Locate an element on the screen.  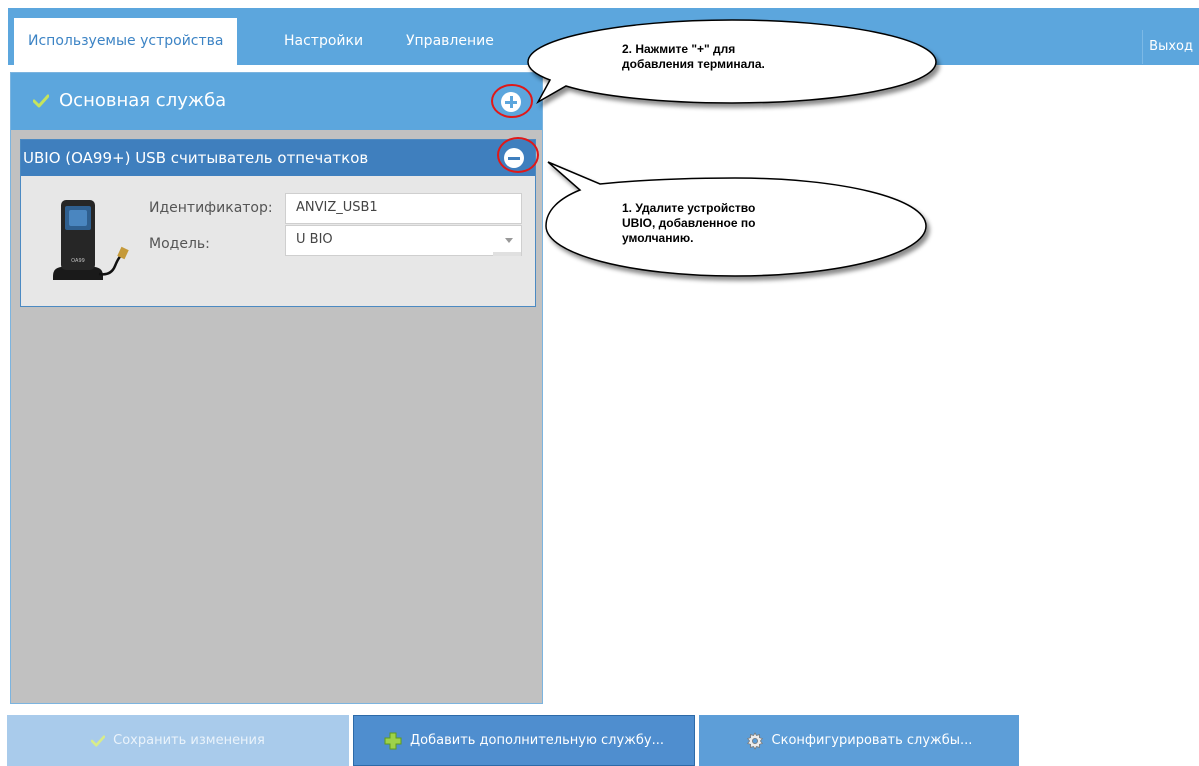
model-select: U BIO is located at coordinates (403, 240).